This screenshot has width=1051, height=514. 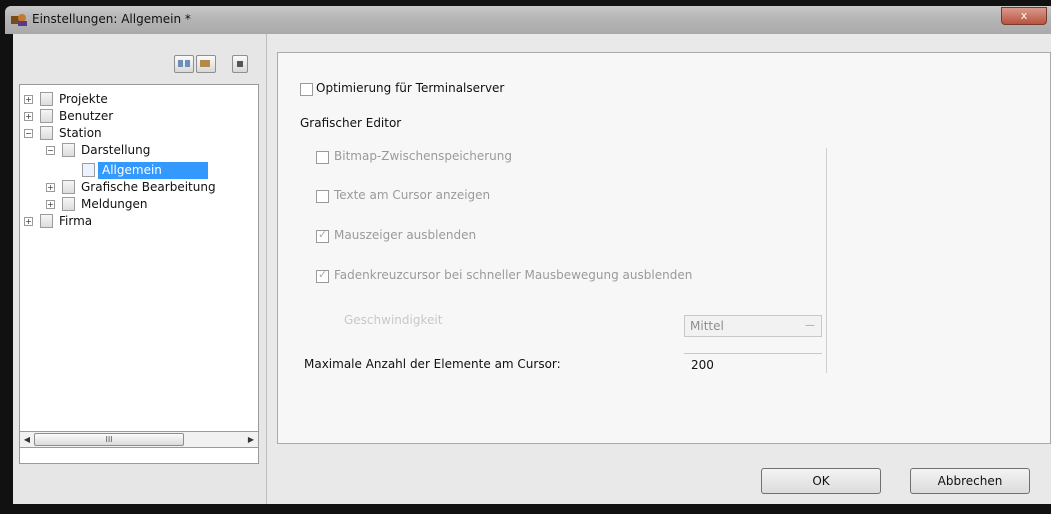 What do you see at coordinates (206, 64) in the screenshot?
I see `collapse-all-icon` at bounding box center [206, 64].